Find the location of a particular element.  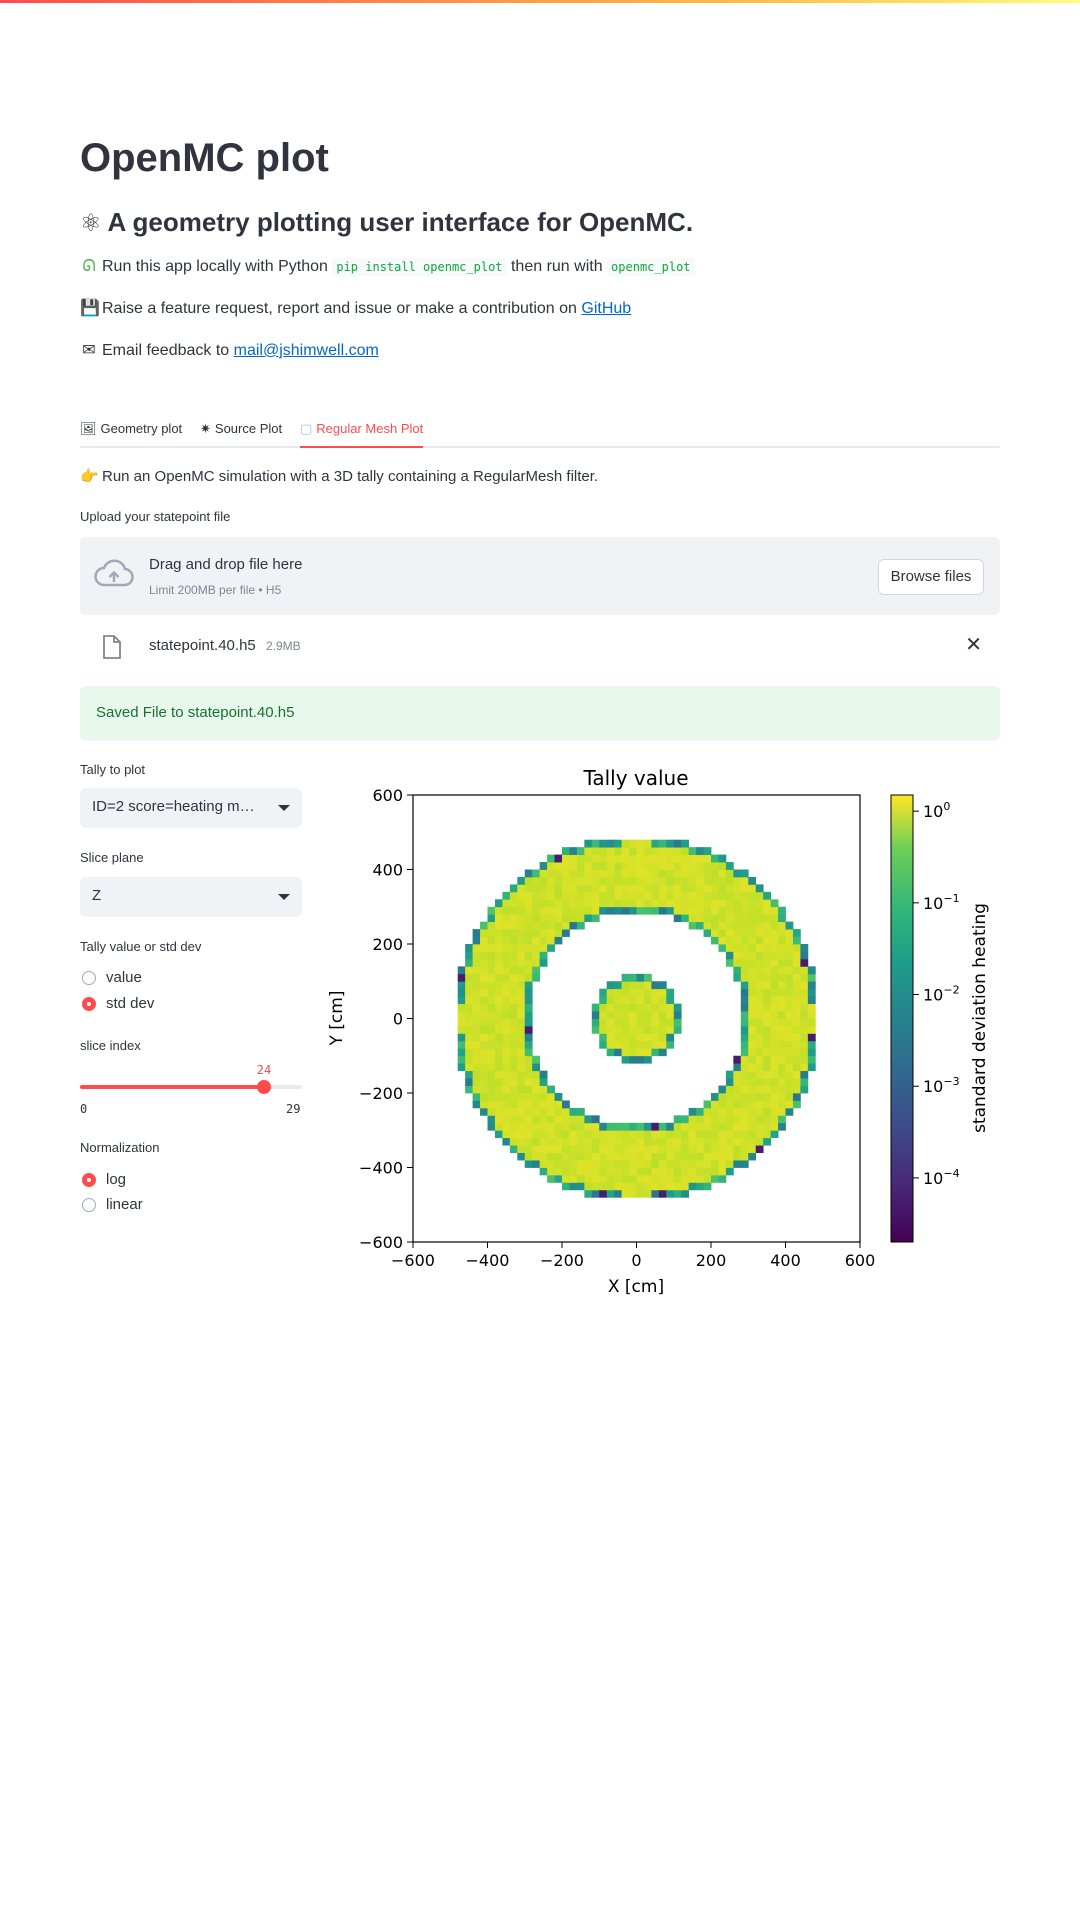

tab-geometry-plot: 🖼 Geometry plot is located at coordinates (131, 432).